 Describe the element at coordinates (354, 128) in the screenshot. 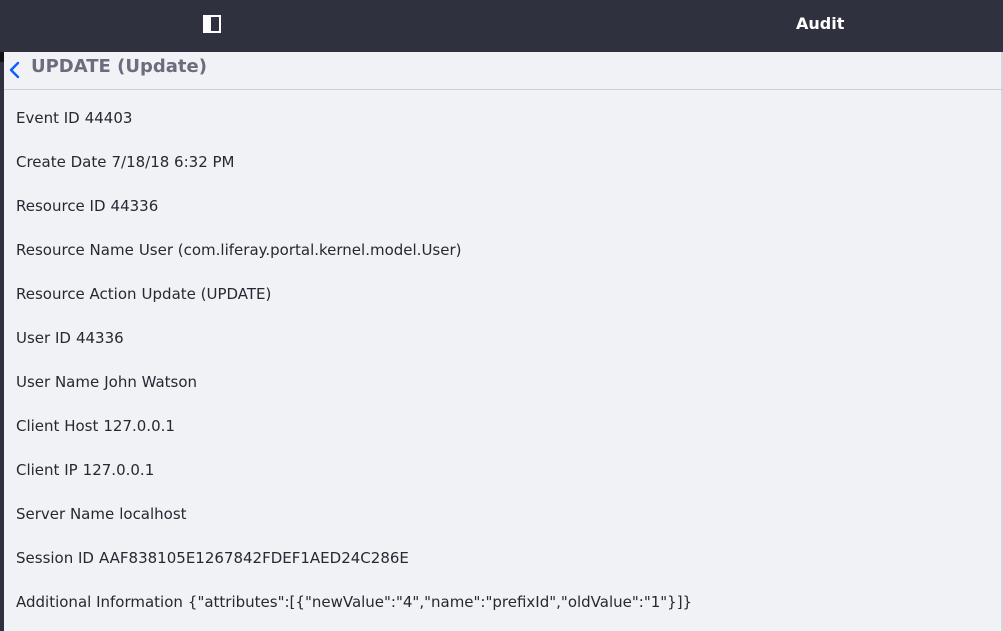

I see `detail-event-id: Event ID 44403` at that location.